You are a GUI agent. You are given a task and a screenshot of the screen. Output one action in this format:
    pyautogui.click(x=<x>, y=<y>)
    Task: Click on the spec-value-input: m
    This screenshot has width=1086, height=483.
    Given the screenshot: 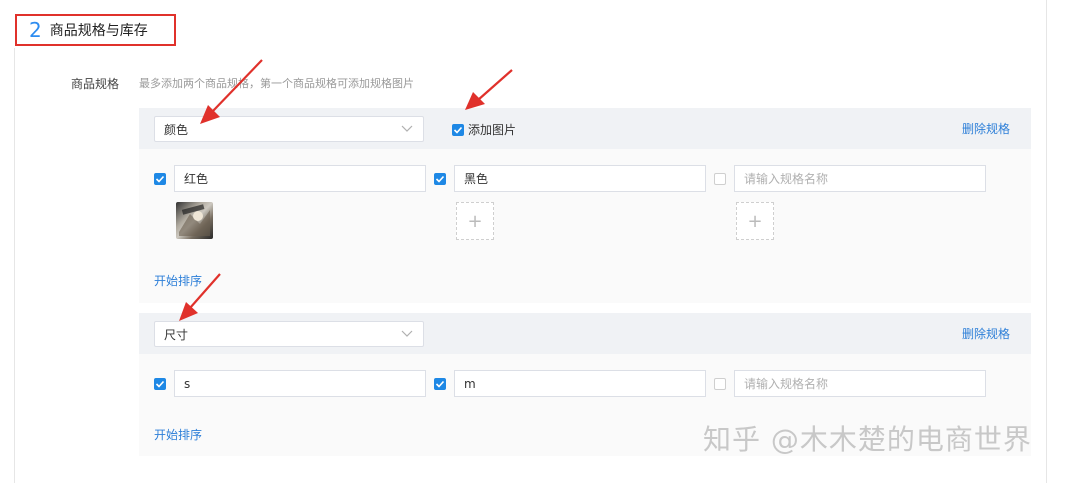 What is the action you would take?
    pyautogui.click(x=580, y=383)
    